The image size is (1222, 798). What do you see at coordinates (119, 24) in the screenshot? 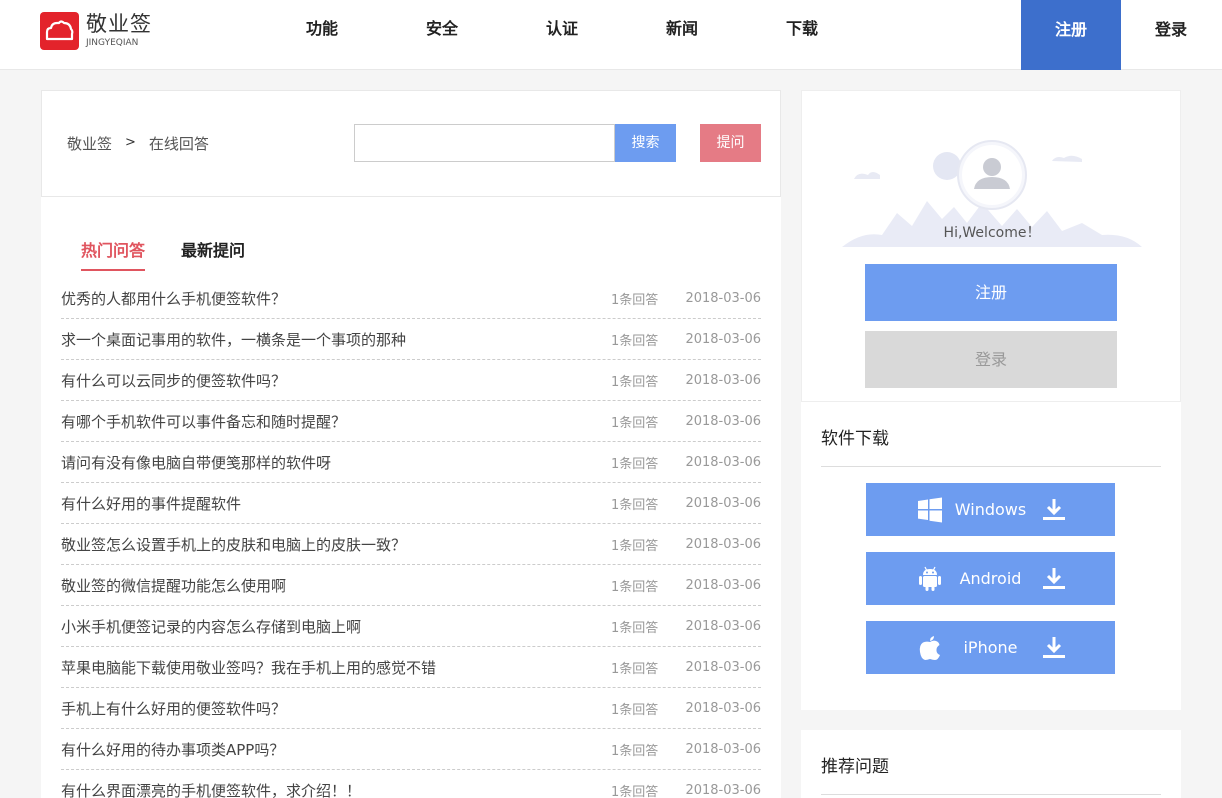
I see `logo-title: 敬业签` at bounding box center [119, 24].